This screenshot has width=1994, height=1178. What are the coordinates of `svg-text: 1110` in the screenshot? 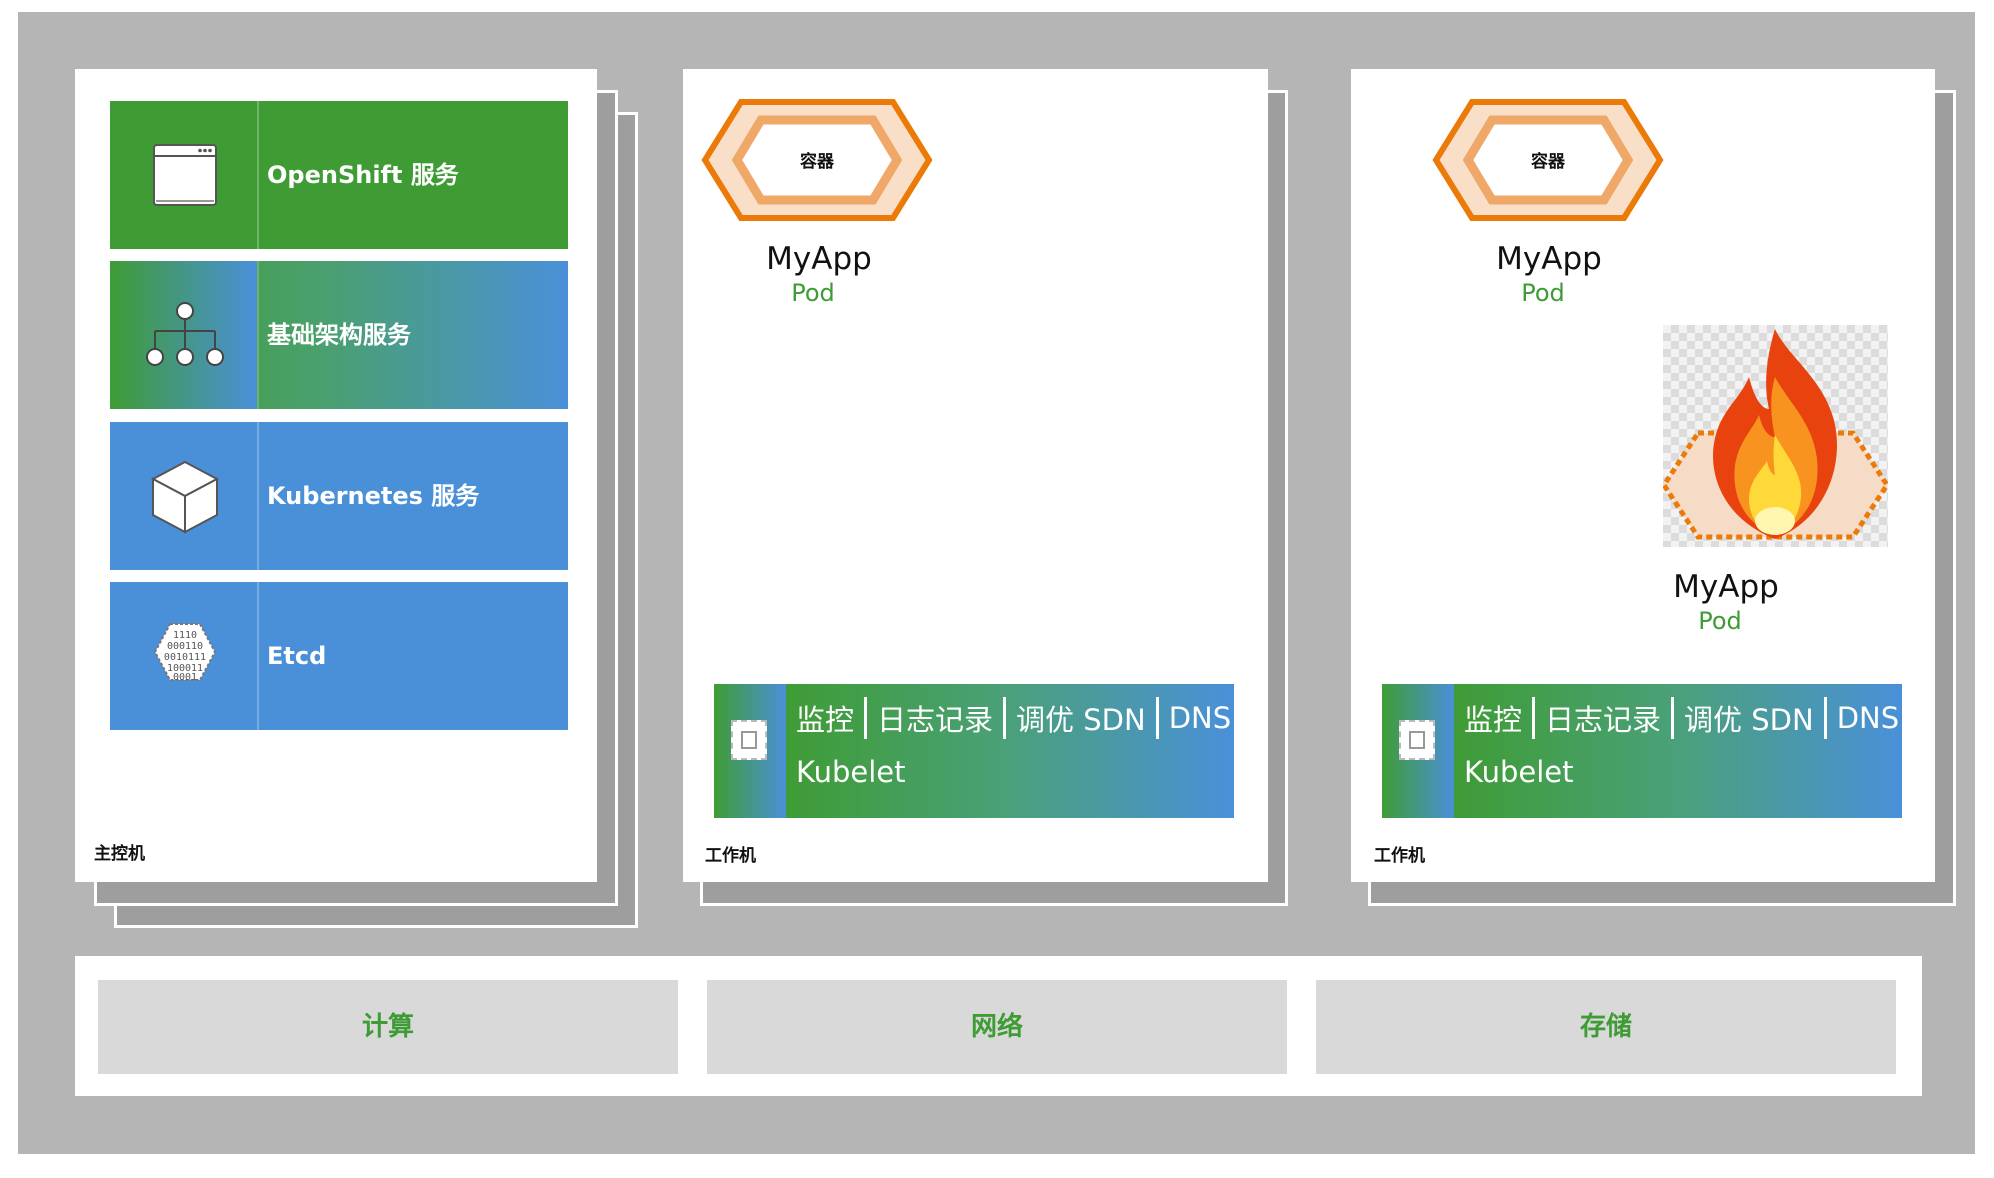 It's located at (185, 635).